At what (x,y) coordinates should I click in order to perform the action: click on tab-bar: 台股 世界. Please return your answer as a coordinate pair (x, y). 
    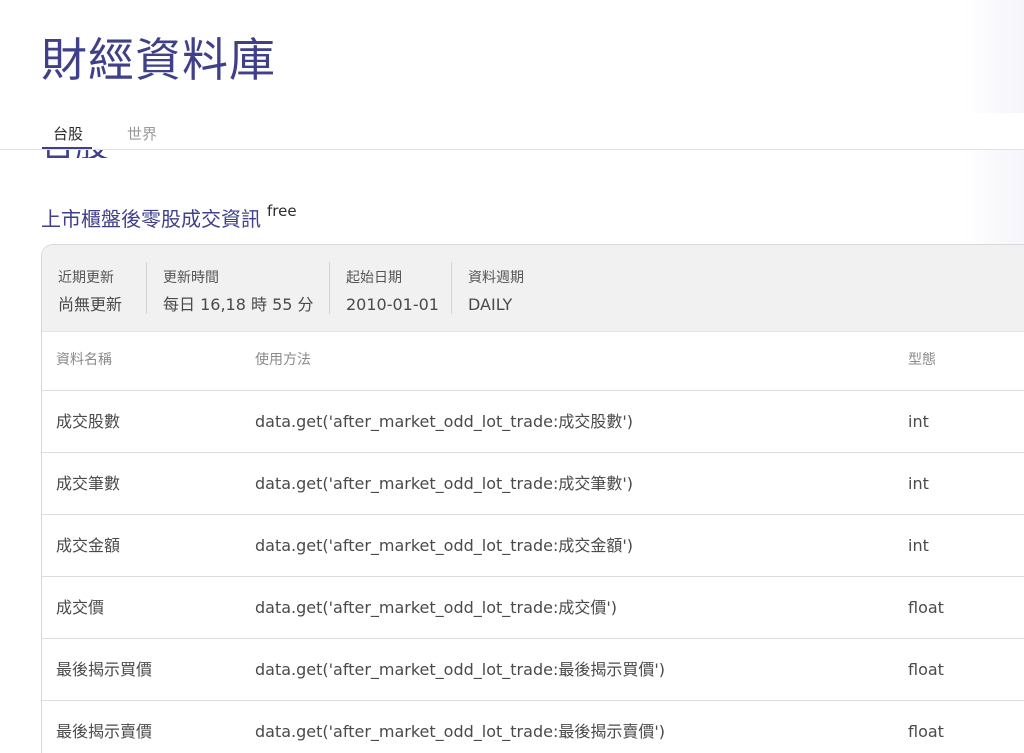
    Looking at the image, I should click on (512, 131).